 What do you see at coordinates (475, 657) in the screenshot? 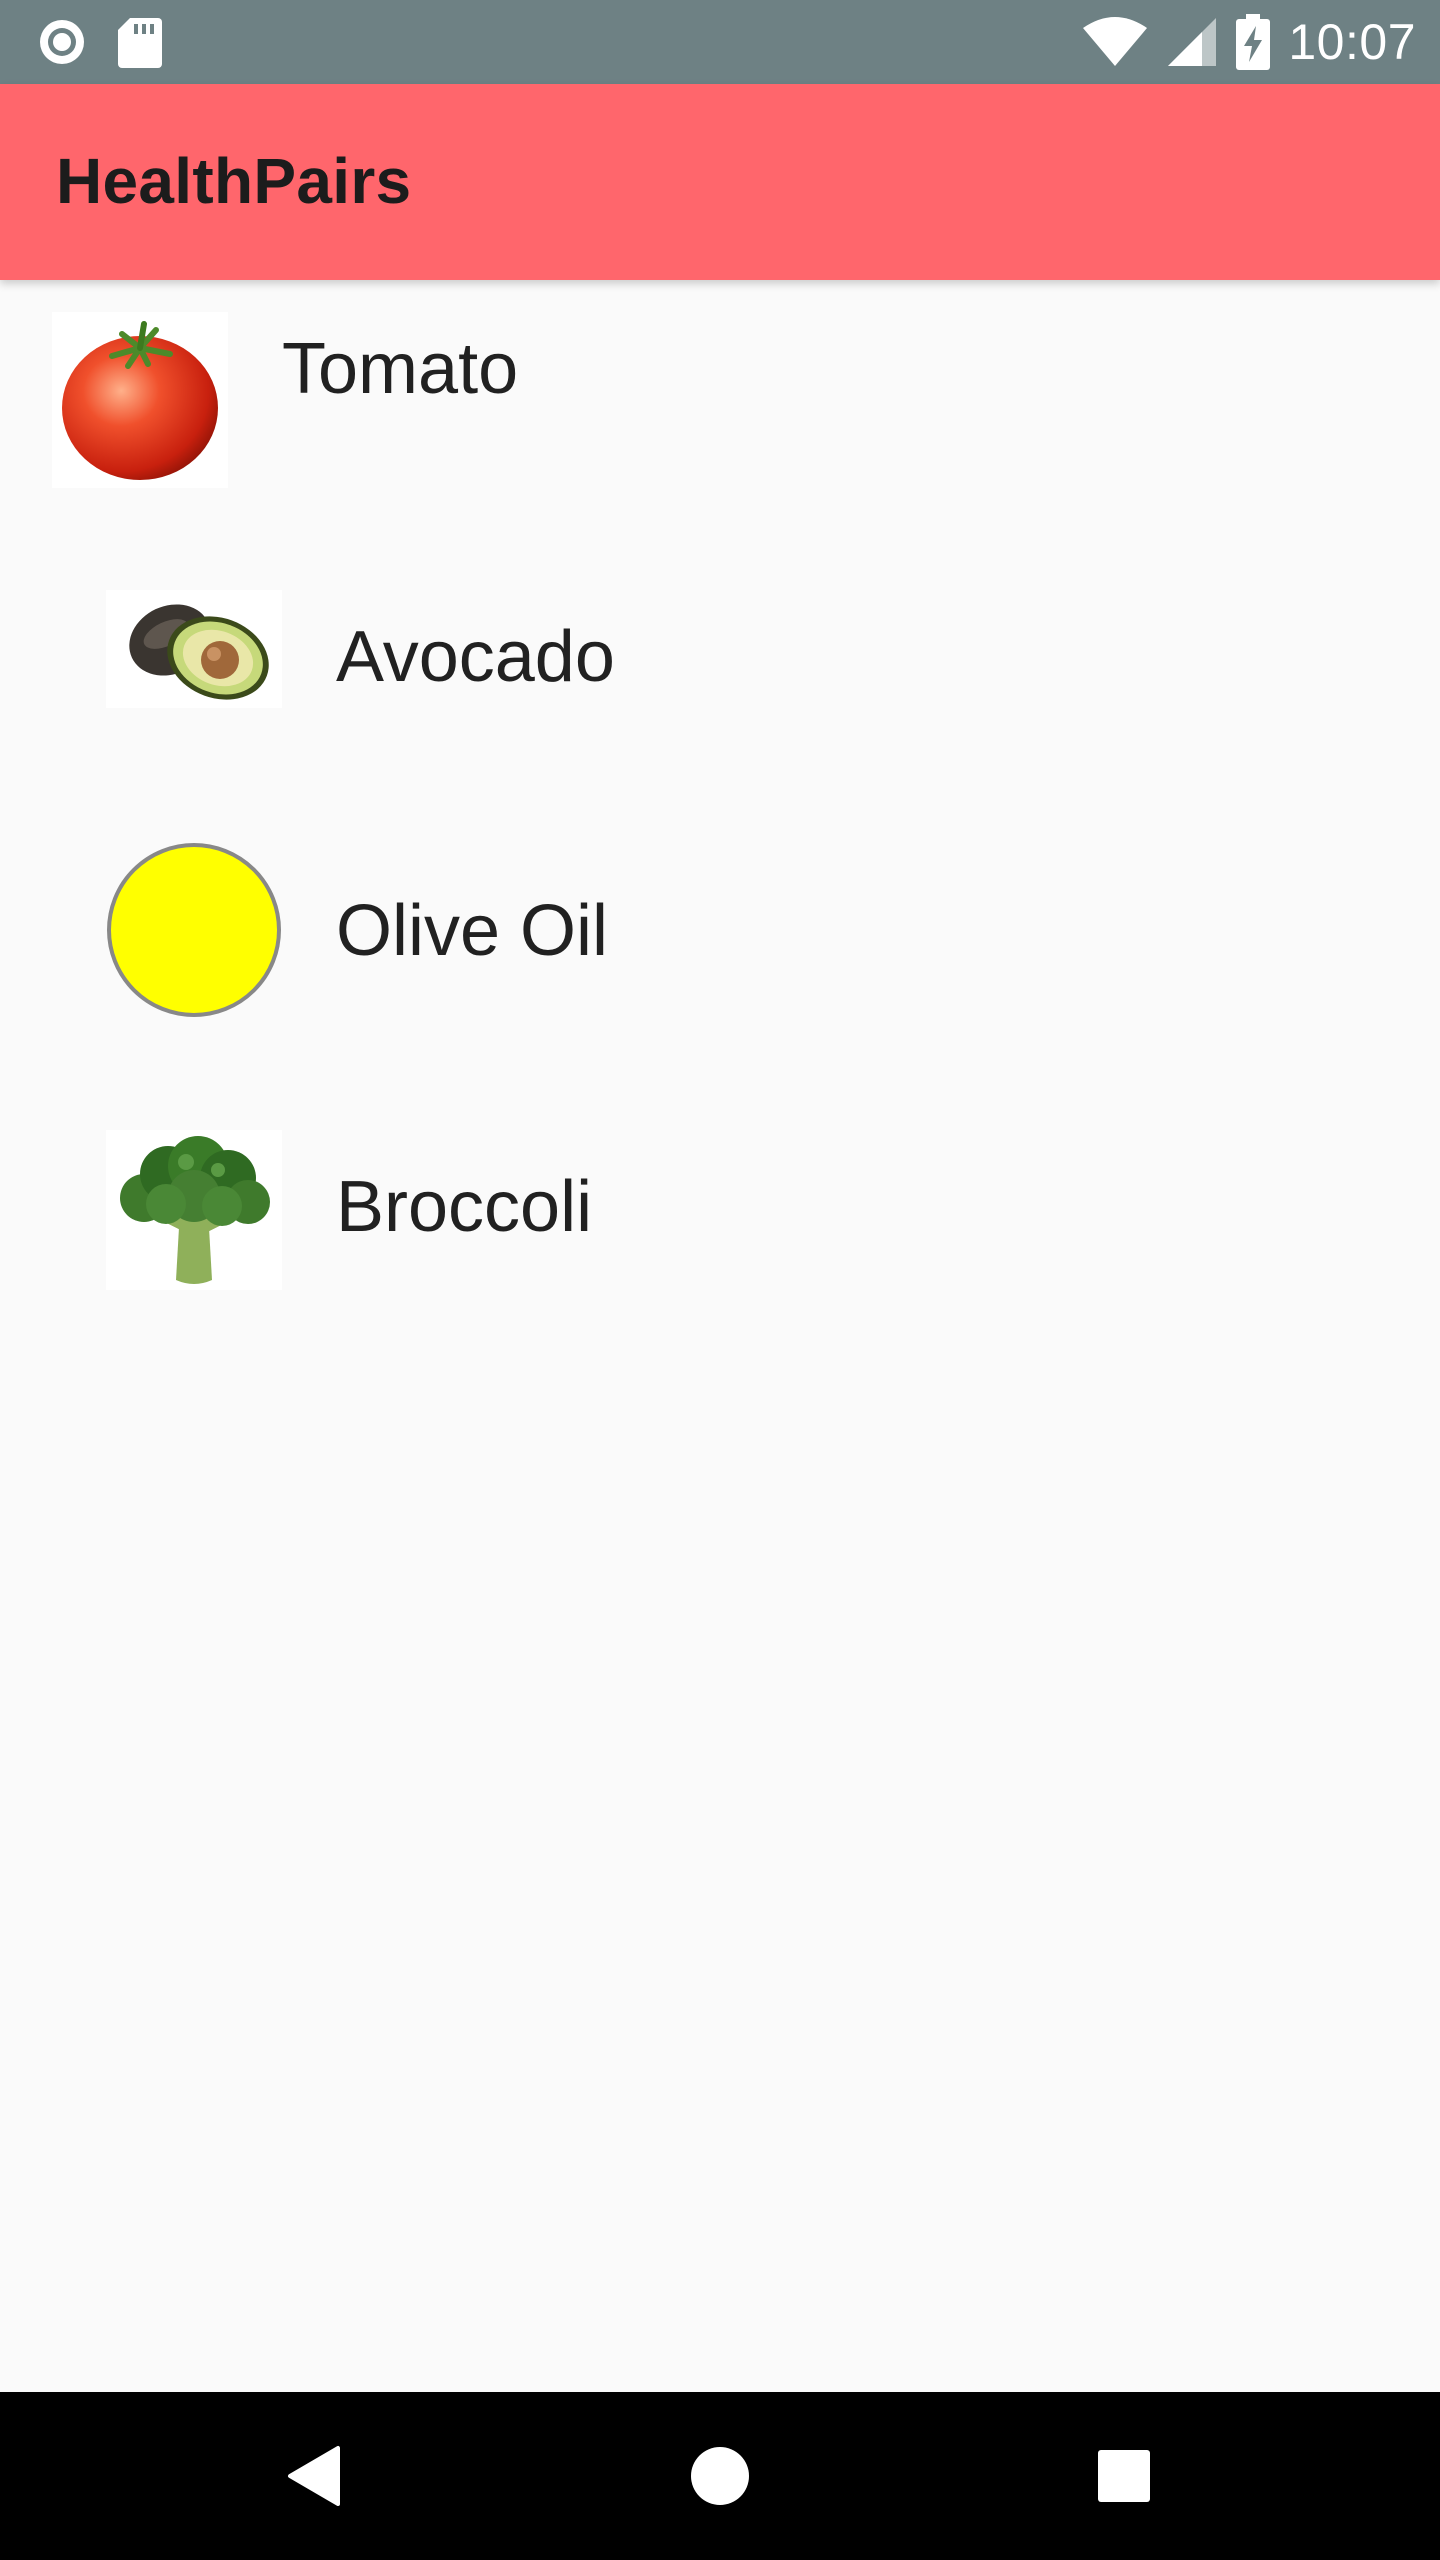
I see `item-label: Avocado` at bounding box center [475, 657].